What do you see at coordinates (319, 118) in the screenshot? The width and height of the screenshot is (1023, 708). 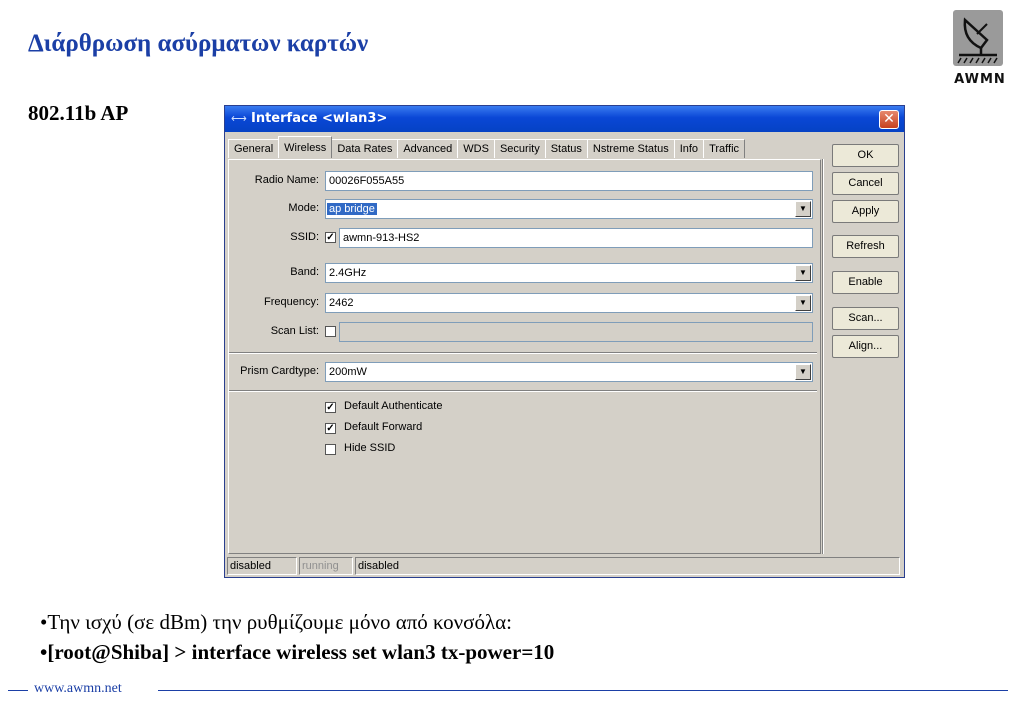 I see `window-title: Interface <wlan3>` at bounding box center [319, 118].